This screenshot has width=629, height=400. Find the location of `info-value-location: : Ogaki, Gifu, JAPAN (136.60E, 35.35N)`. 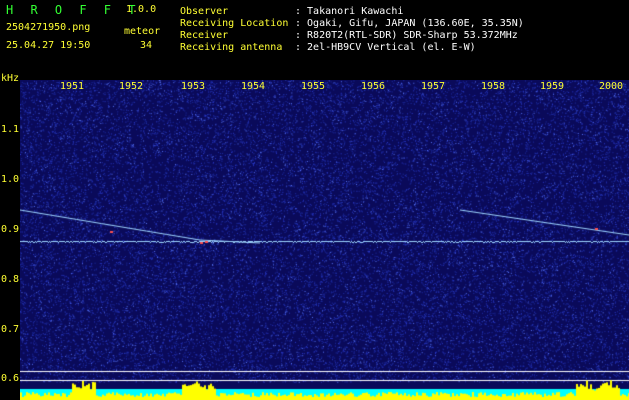

info-value-location: : Ogaki, Gifu, JAPAN (136.60E, 35.35N) is located at coordinates (409, 23).